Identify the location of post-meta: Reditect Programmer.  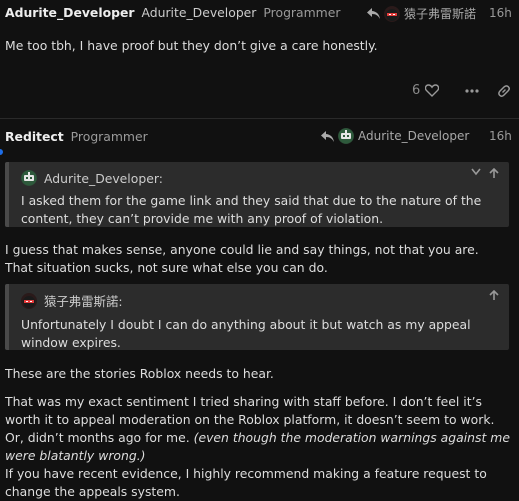
(76, 136).